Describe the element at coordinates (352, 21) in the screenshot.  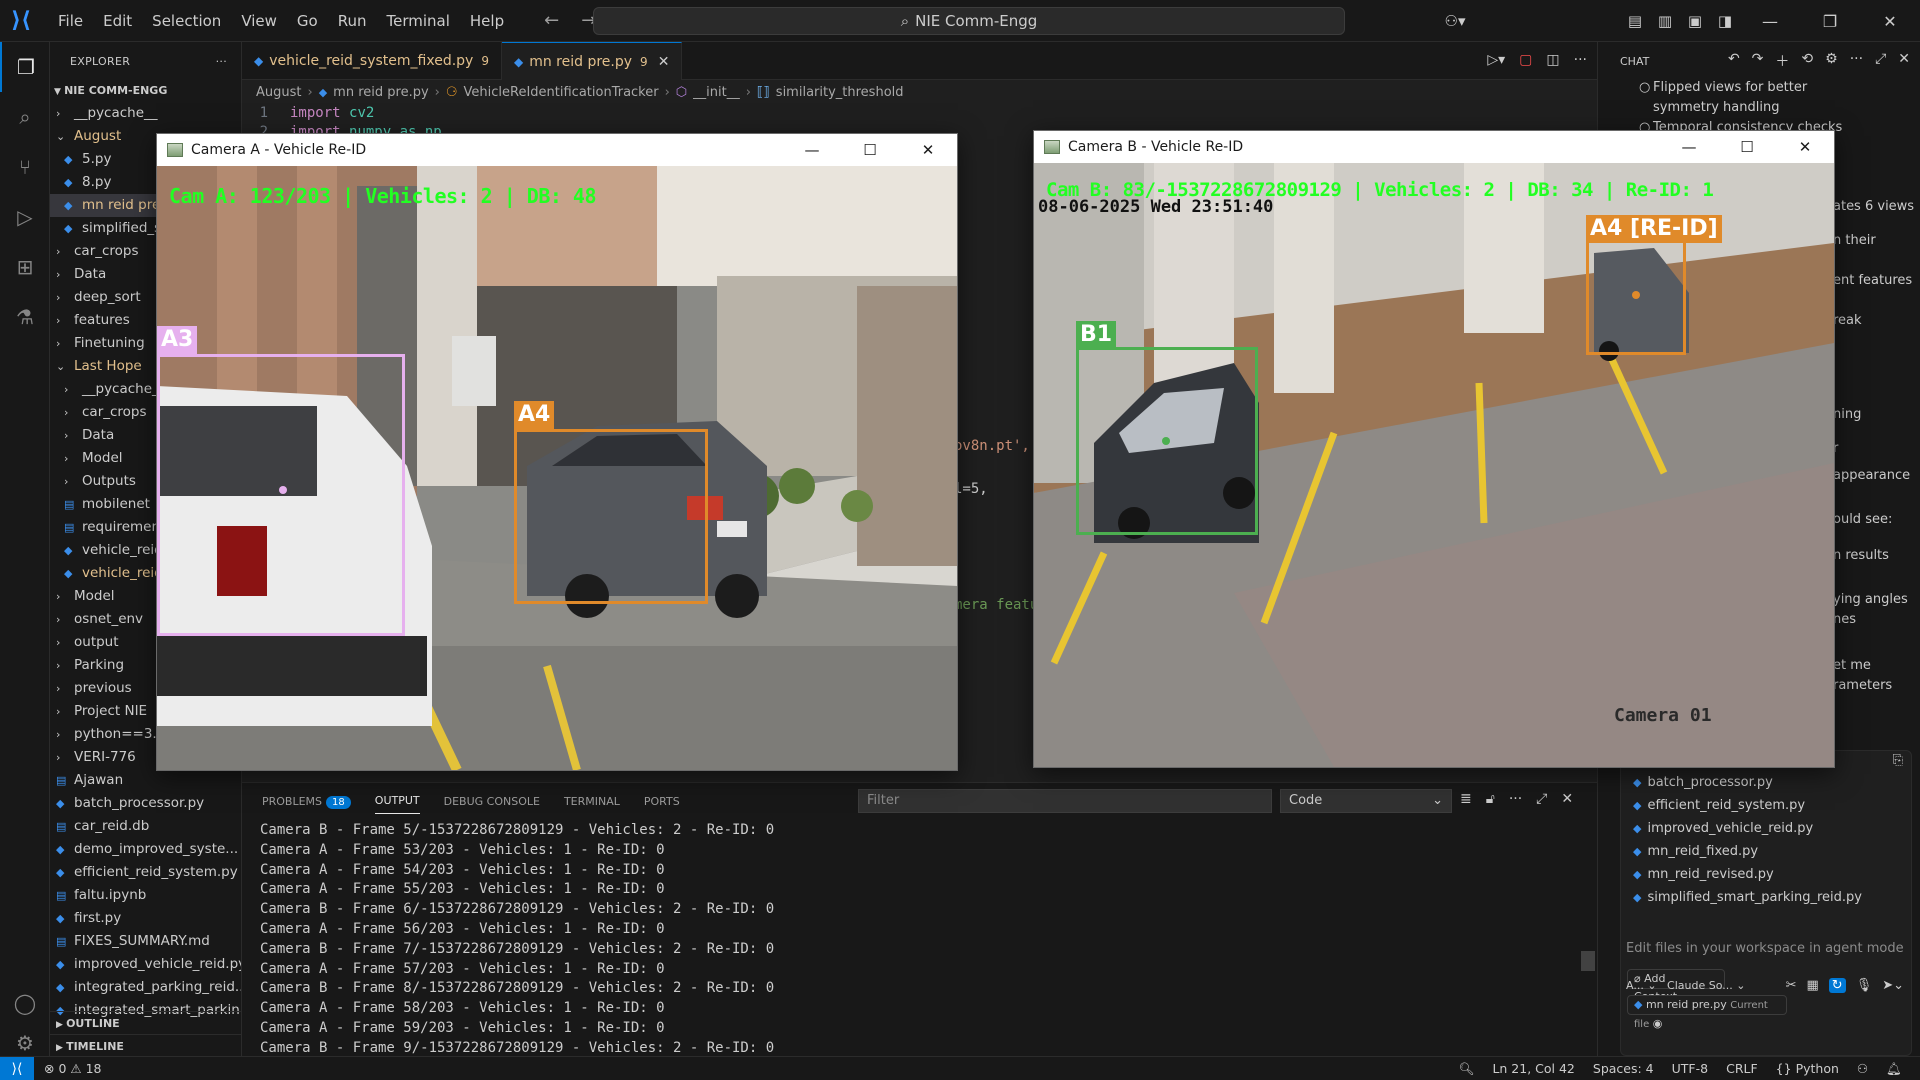
I see `menu-run: Run` at that location.